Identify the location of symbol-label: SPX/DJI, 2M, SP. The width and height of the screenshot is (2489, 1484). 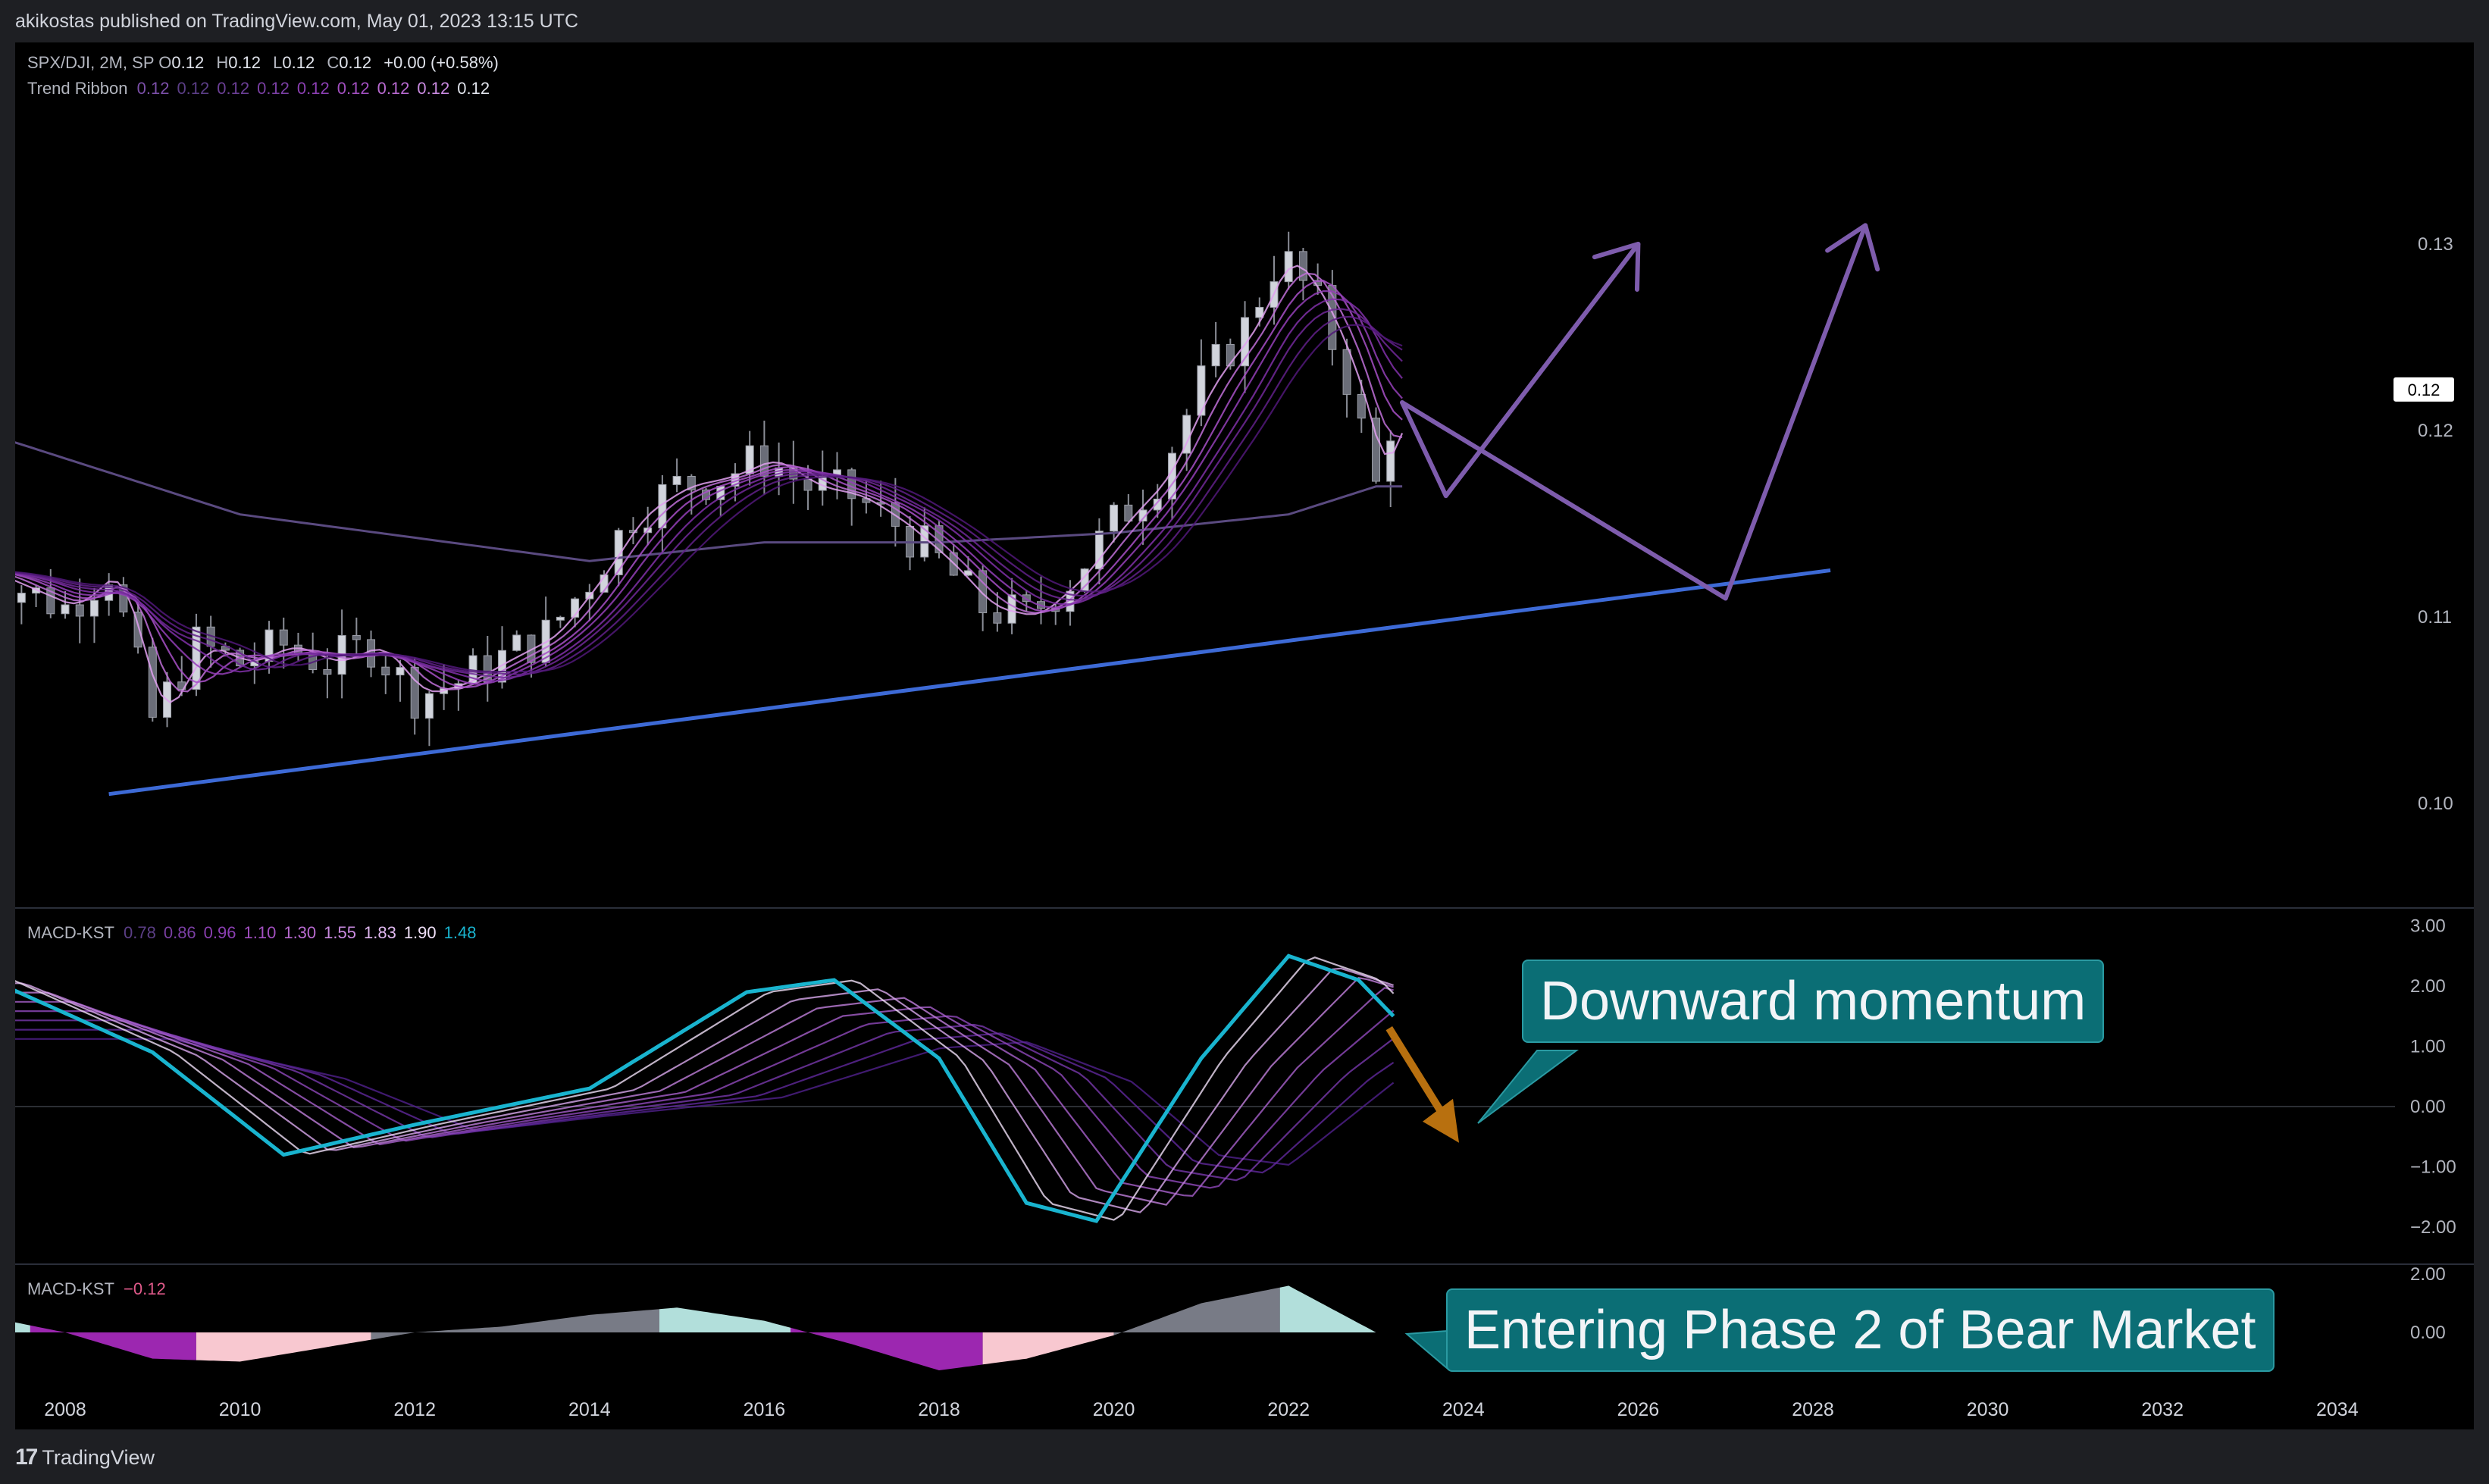
(91, 62).